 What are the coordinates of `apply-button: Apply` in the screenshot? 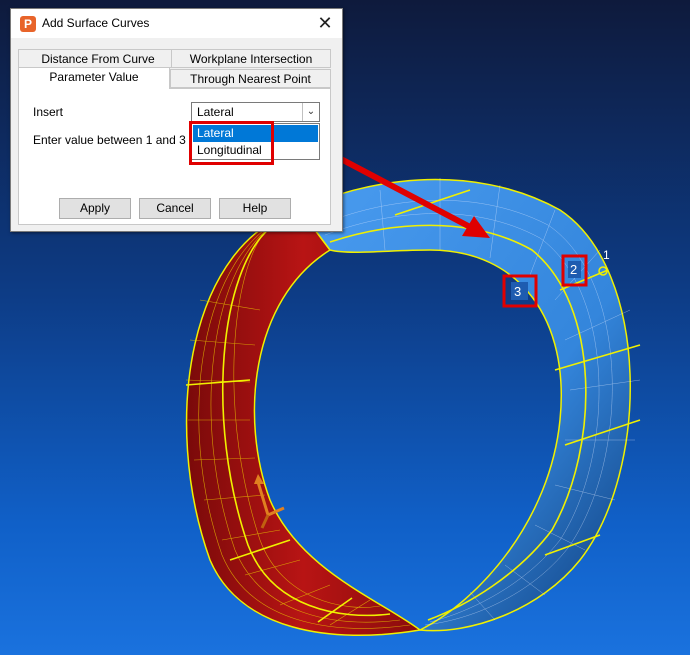 It's located at (95, 208).